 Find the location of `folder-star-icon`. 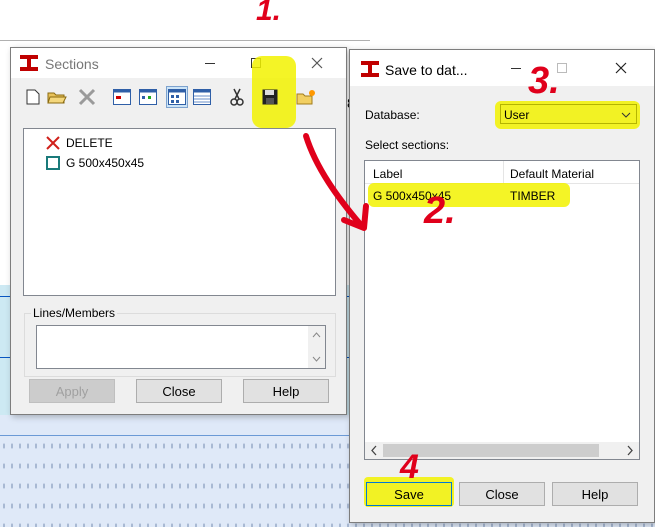

folder-star-icon is located at coordinates (306, 97).